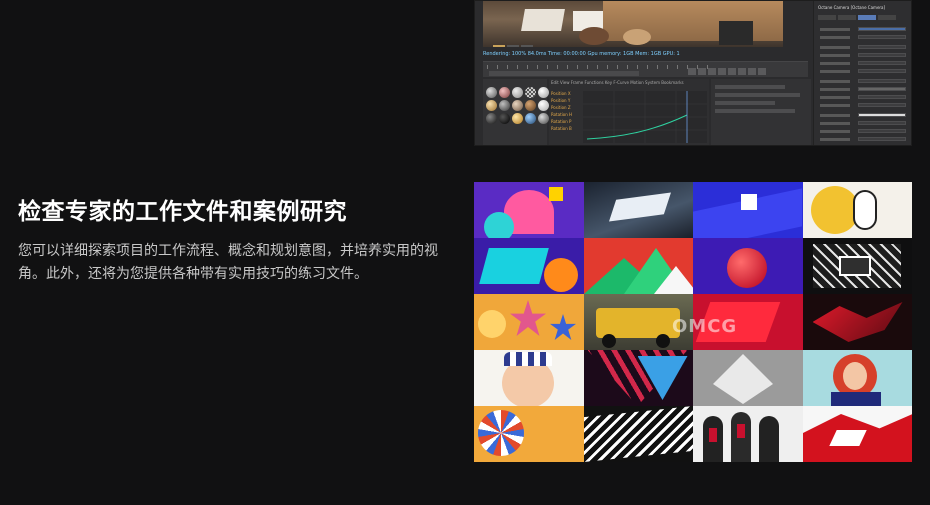  Describe the element at coordinates (565, 94) in the screenshot. I see `track-item: Position X` at that location.